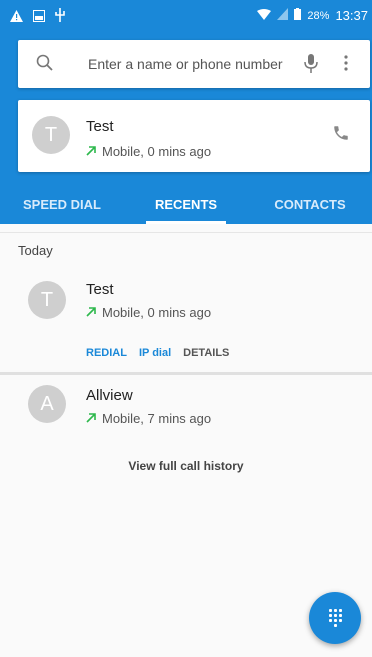 The width and height of the screenshot is (372, 657). What do you see at coordinates (62, 204) in the screenshot?
I see `tab-speed-dial: SPEED DIAL` at bounding box center [62, 204].